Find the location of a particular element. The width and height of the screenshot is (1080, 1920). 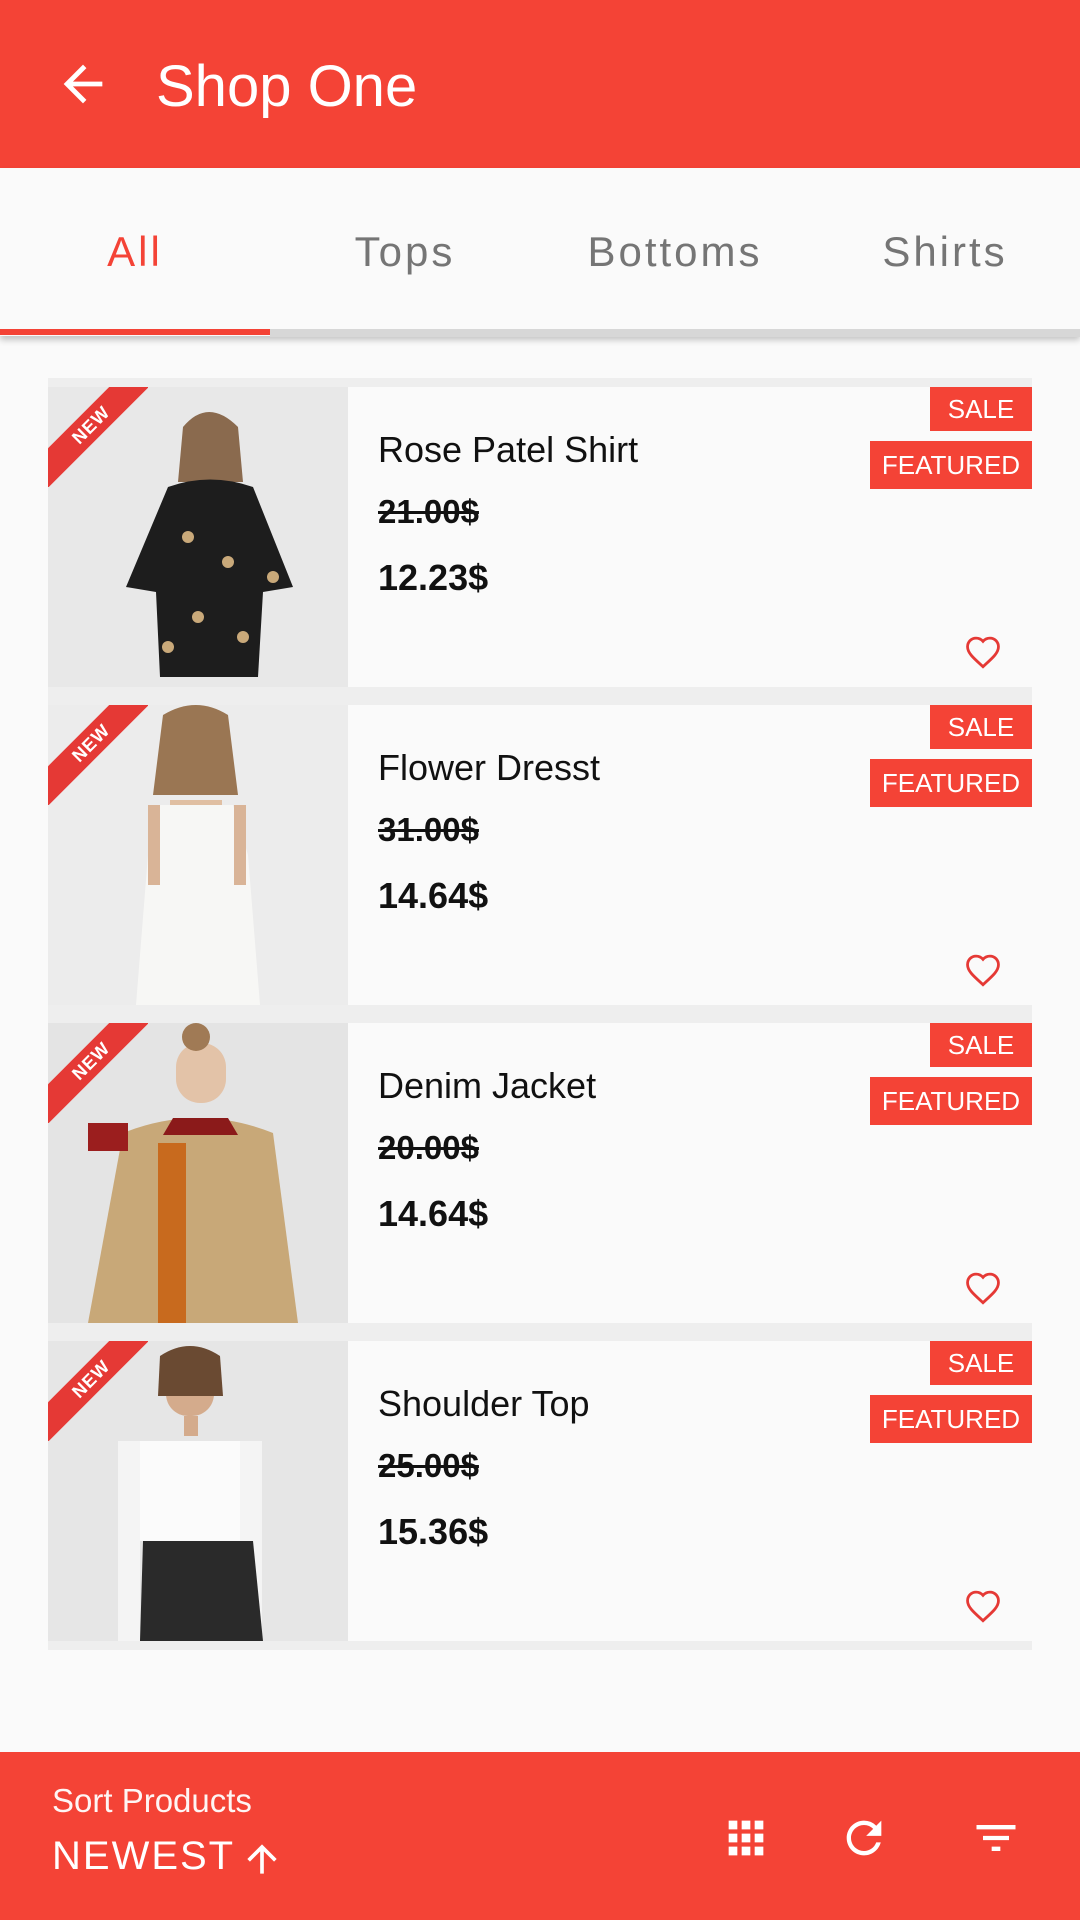

sort-value: NEWEST is located at coordinates (143, 1856).